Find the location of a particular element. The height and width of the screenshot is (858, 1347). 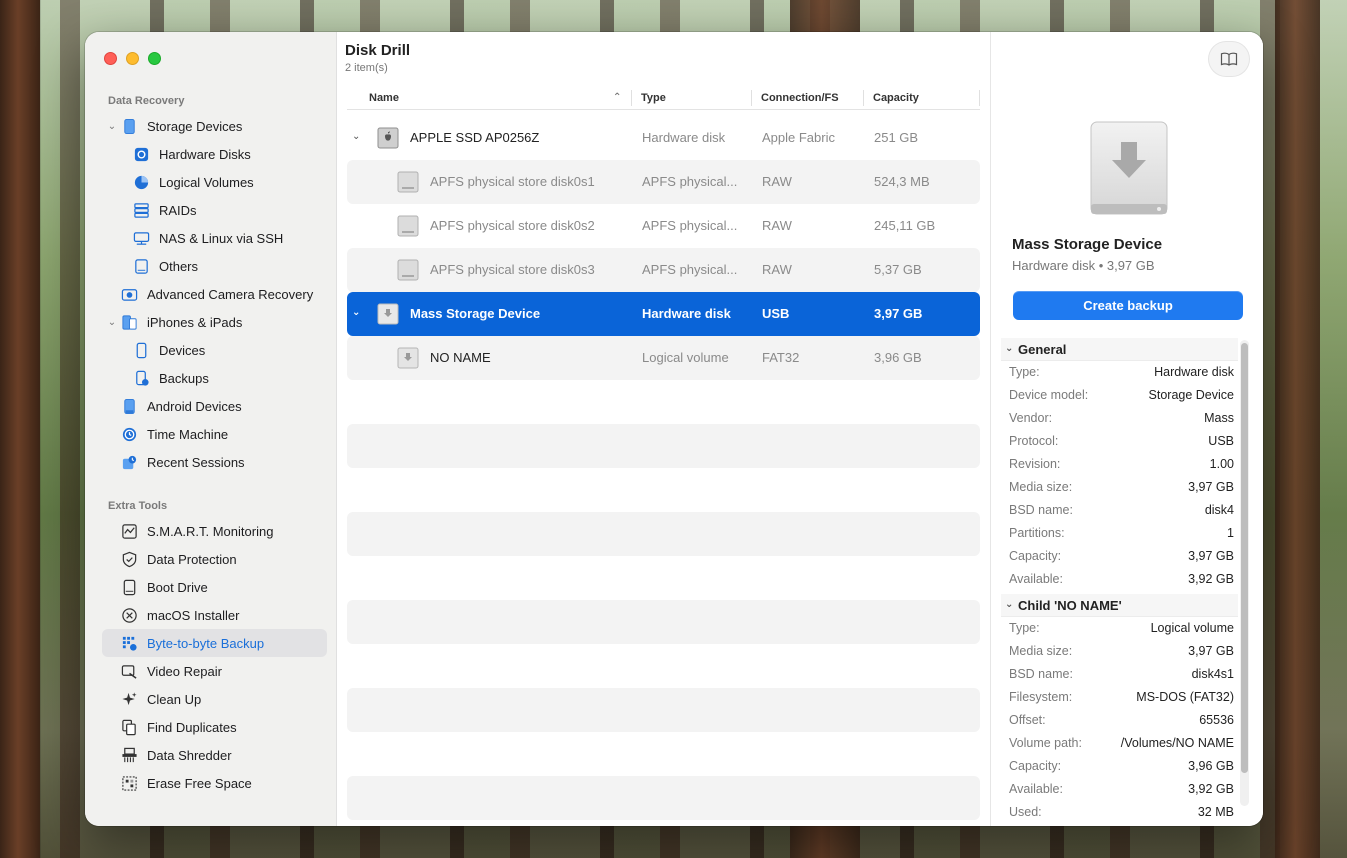

group-child: ⌄ Child 'NO NAME' is located at coordinates (1119, 605).